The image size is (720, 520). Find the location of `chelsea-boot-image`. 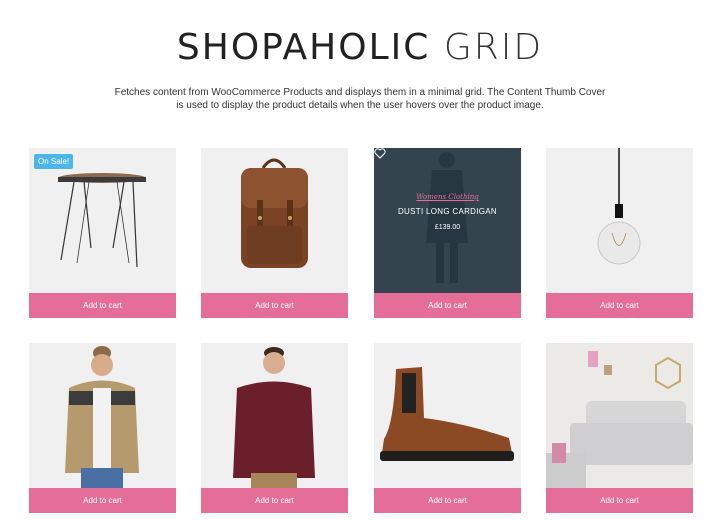

chelsea-boot-image is located at coordinates (447, 414).